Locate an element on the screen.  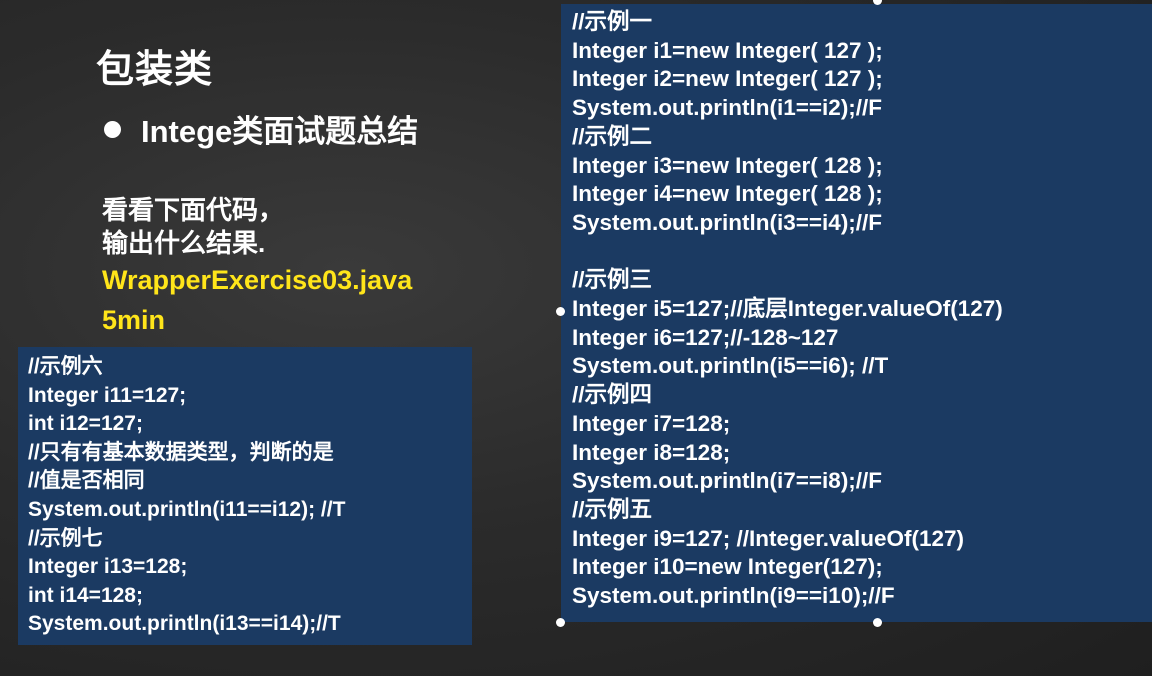
slide-title: 包装类 is located at coordinates (155, 70).